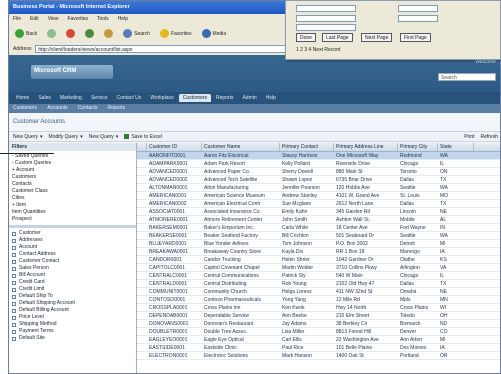 This screenshot has width=501, height=374. I want to click on view-item: Sales Person, so click(72, 268).